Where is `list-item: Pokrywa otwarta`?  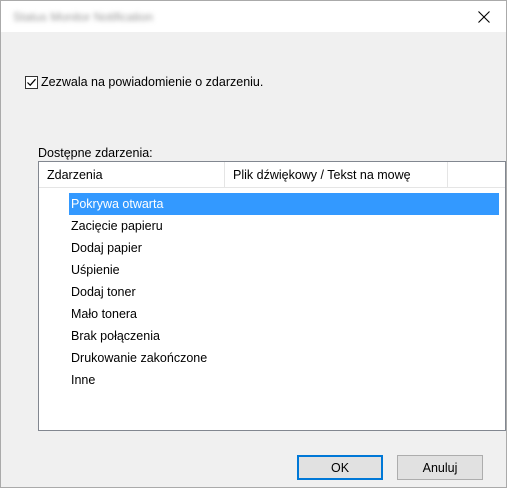 list-item: Pokrywa otwarta is located at coordinates (284, 204).